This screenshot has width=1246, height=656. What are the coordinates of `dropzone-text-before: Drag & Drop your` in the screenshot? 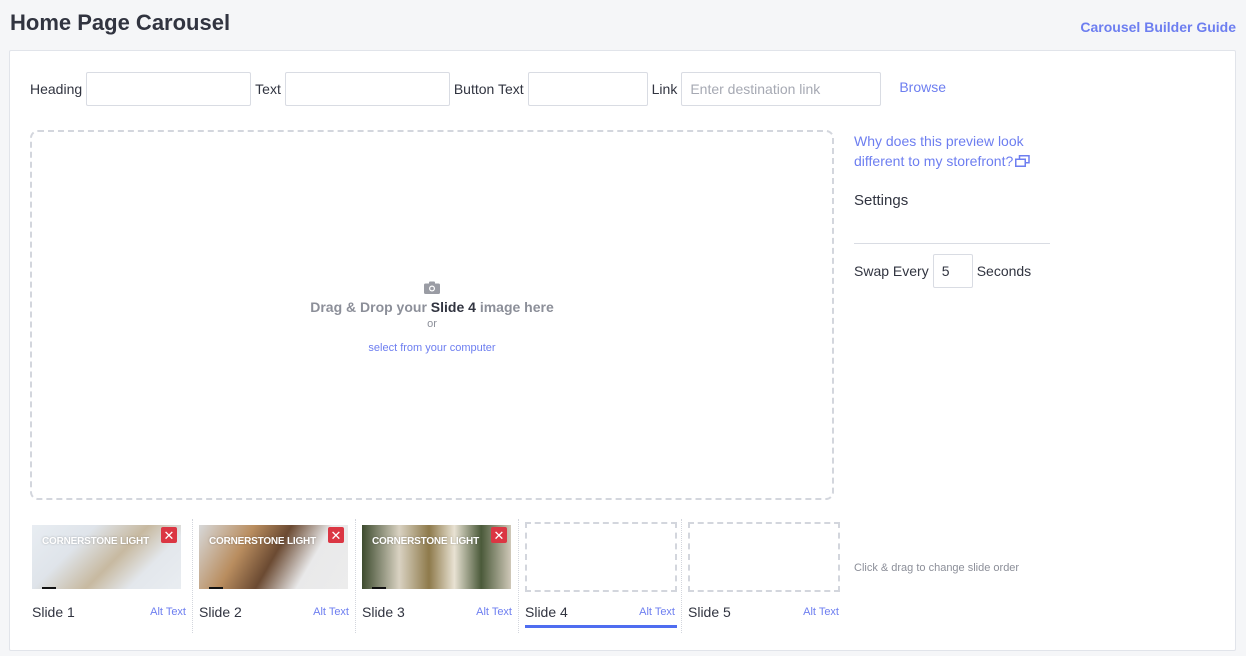 It's located at (370, 306).